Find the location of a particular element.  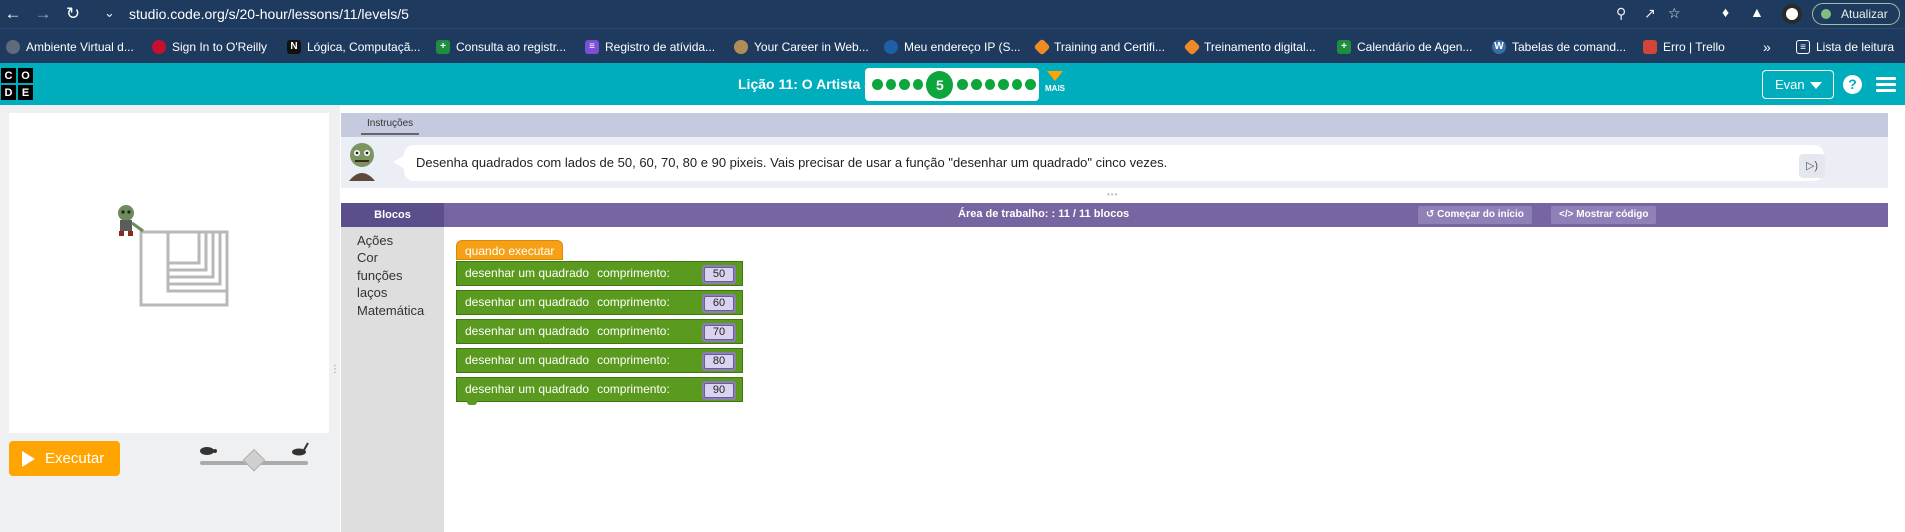

tab-instructions: Instruções is located at coordinates (390, 126).